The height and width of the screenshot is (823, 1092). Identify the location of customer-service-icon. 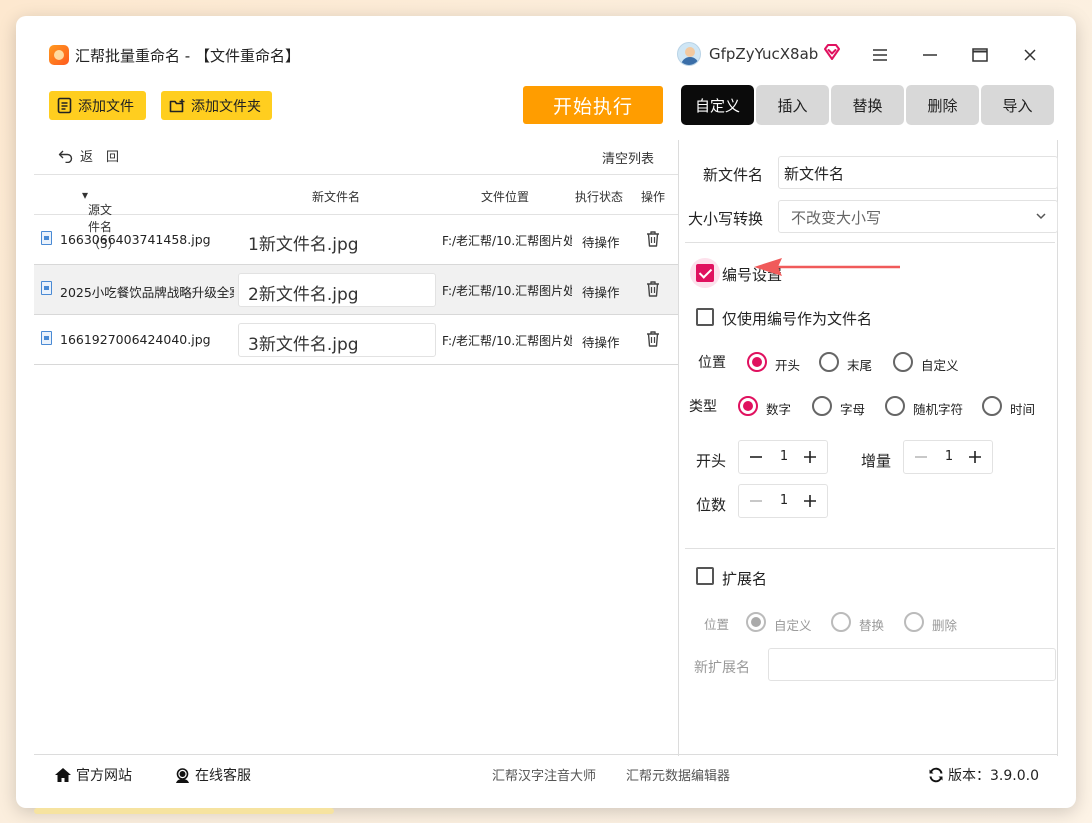
(182, 775).